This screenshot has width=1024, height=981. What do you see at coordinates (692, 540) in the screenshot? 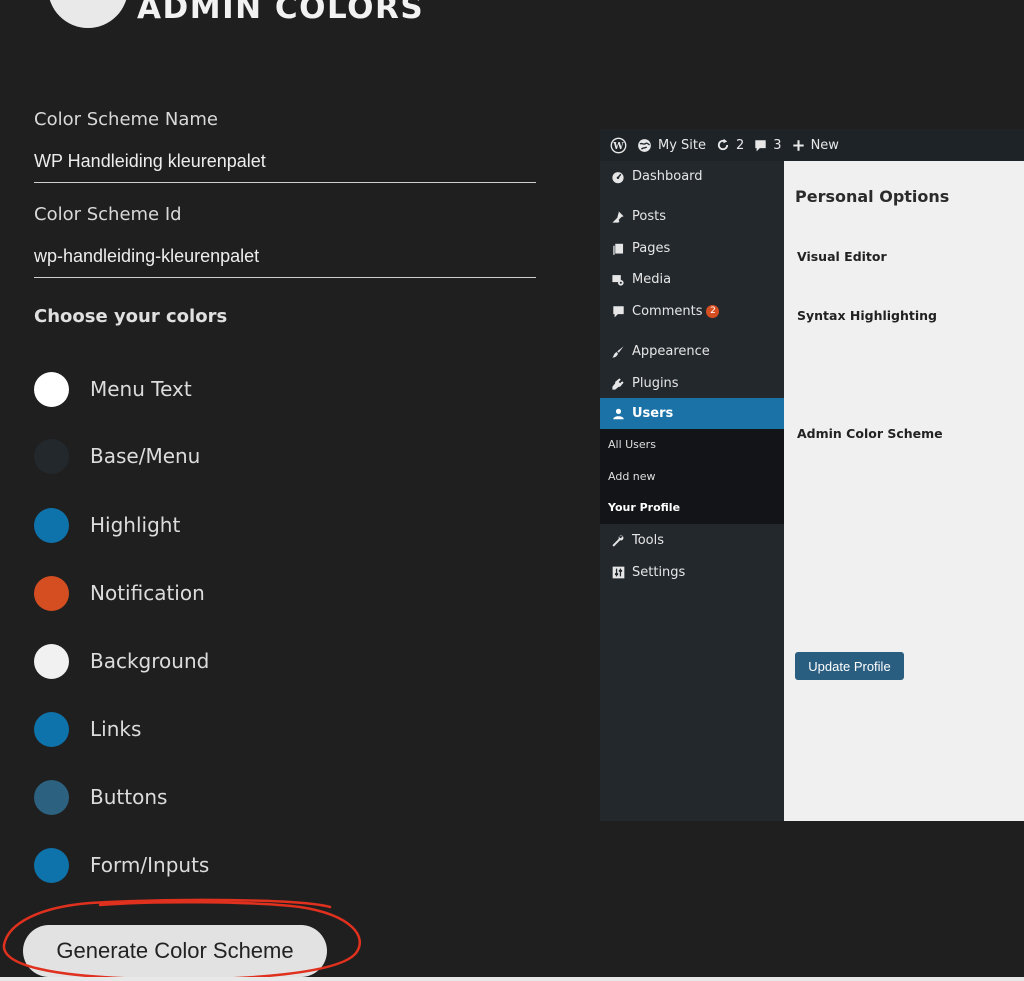
I see `menu-tools: Tools` at bounding box center [692, 540].